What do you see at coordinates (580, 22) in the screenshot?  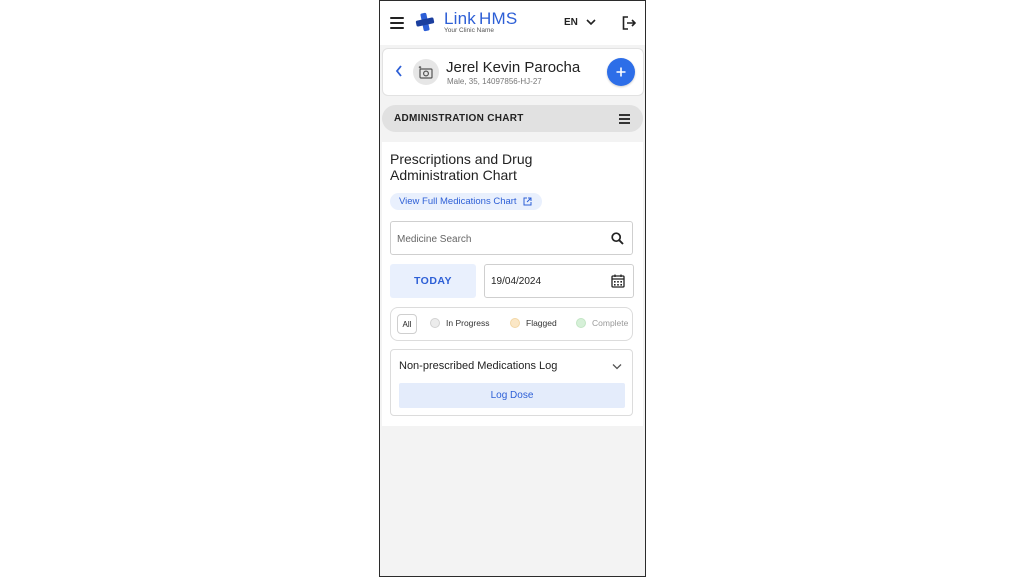 I see `language-selector: EN` at bounding box center [580, 22].